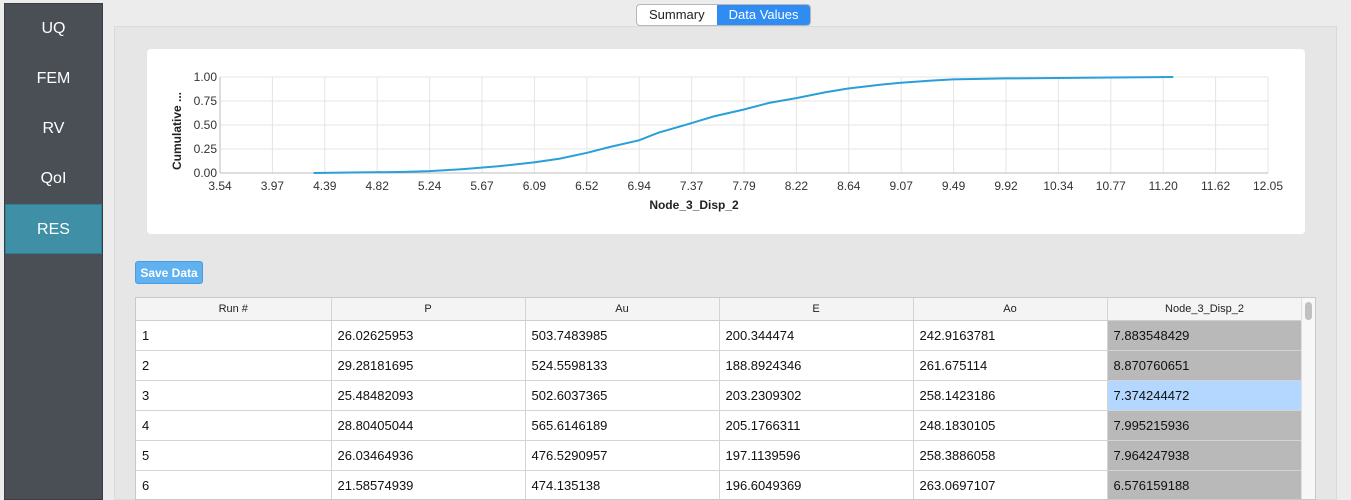 This screenshot has width=1351, height=500. What do you see at coordinates (53, 179) in the screenshot?
I see `sidebar-item-qoi: QoI` at bounding box center [53, 179].